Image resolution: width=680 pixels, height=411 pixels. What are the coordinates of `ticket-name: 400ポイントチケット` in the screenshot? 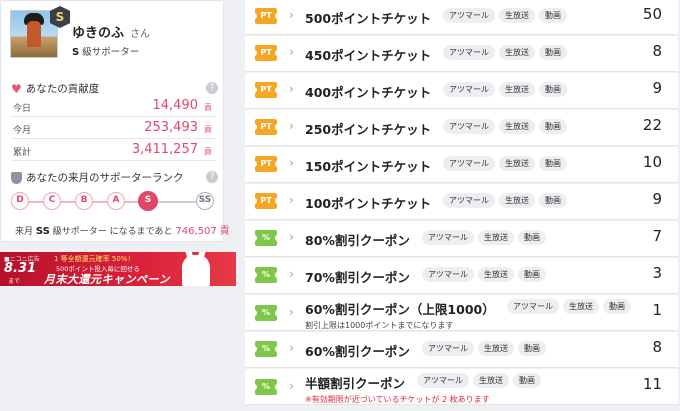 It's located at (368, 92).